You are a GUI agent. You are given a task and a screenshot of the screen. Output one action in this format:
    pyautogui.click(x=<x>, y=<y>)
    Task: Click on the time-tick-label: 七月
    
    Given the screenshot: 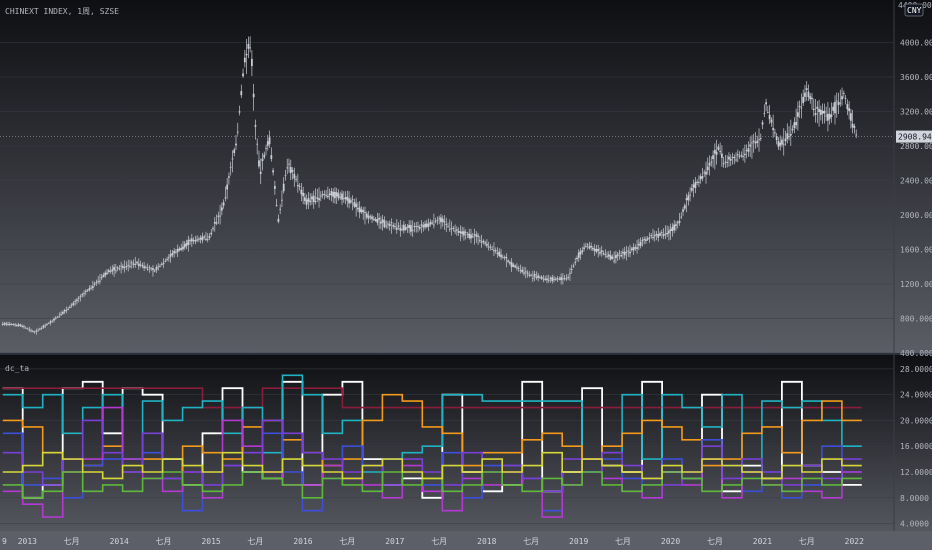 What is the action you would take?
    pyautogui.click(x=439, y=541)
    